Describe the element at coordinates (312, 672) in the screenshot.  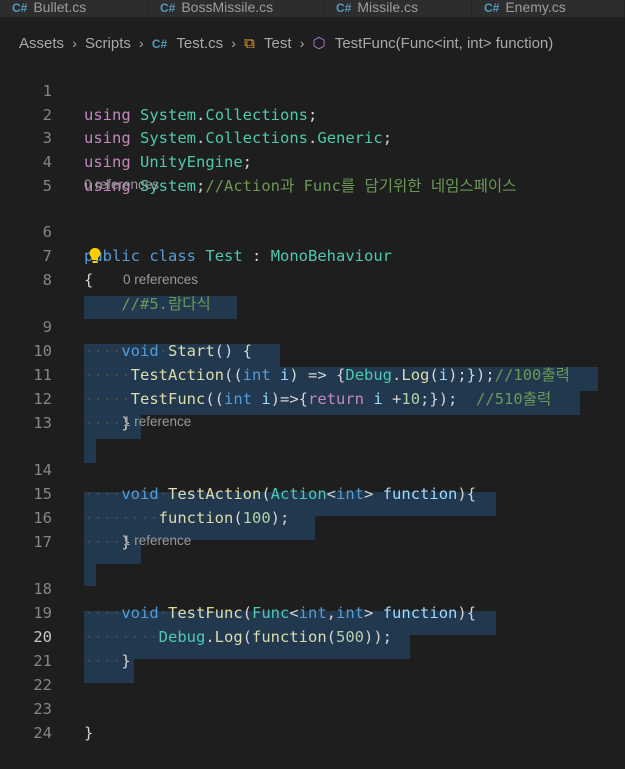
I see `code-line: 22` at that location.